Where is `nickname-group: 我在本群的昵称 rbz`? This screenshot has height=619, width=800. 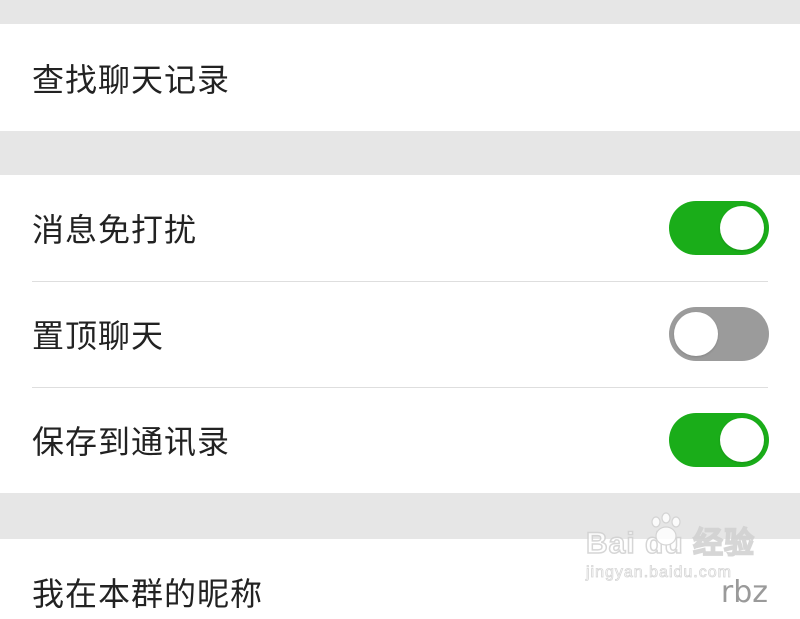 nickname-group: 我在本群的昵称 rbz is located at coordinates (400, 579).